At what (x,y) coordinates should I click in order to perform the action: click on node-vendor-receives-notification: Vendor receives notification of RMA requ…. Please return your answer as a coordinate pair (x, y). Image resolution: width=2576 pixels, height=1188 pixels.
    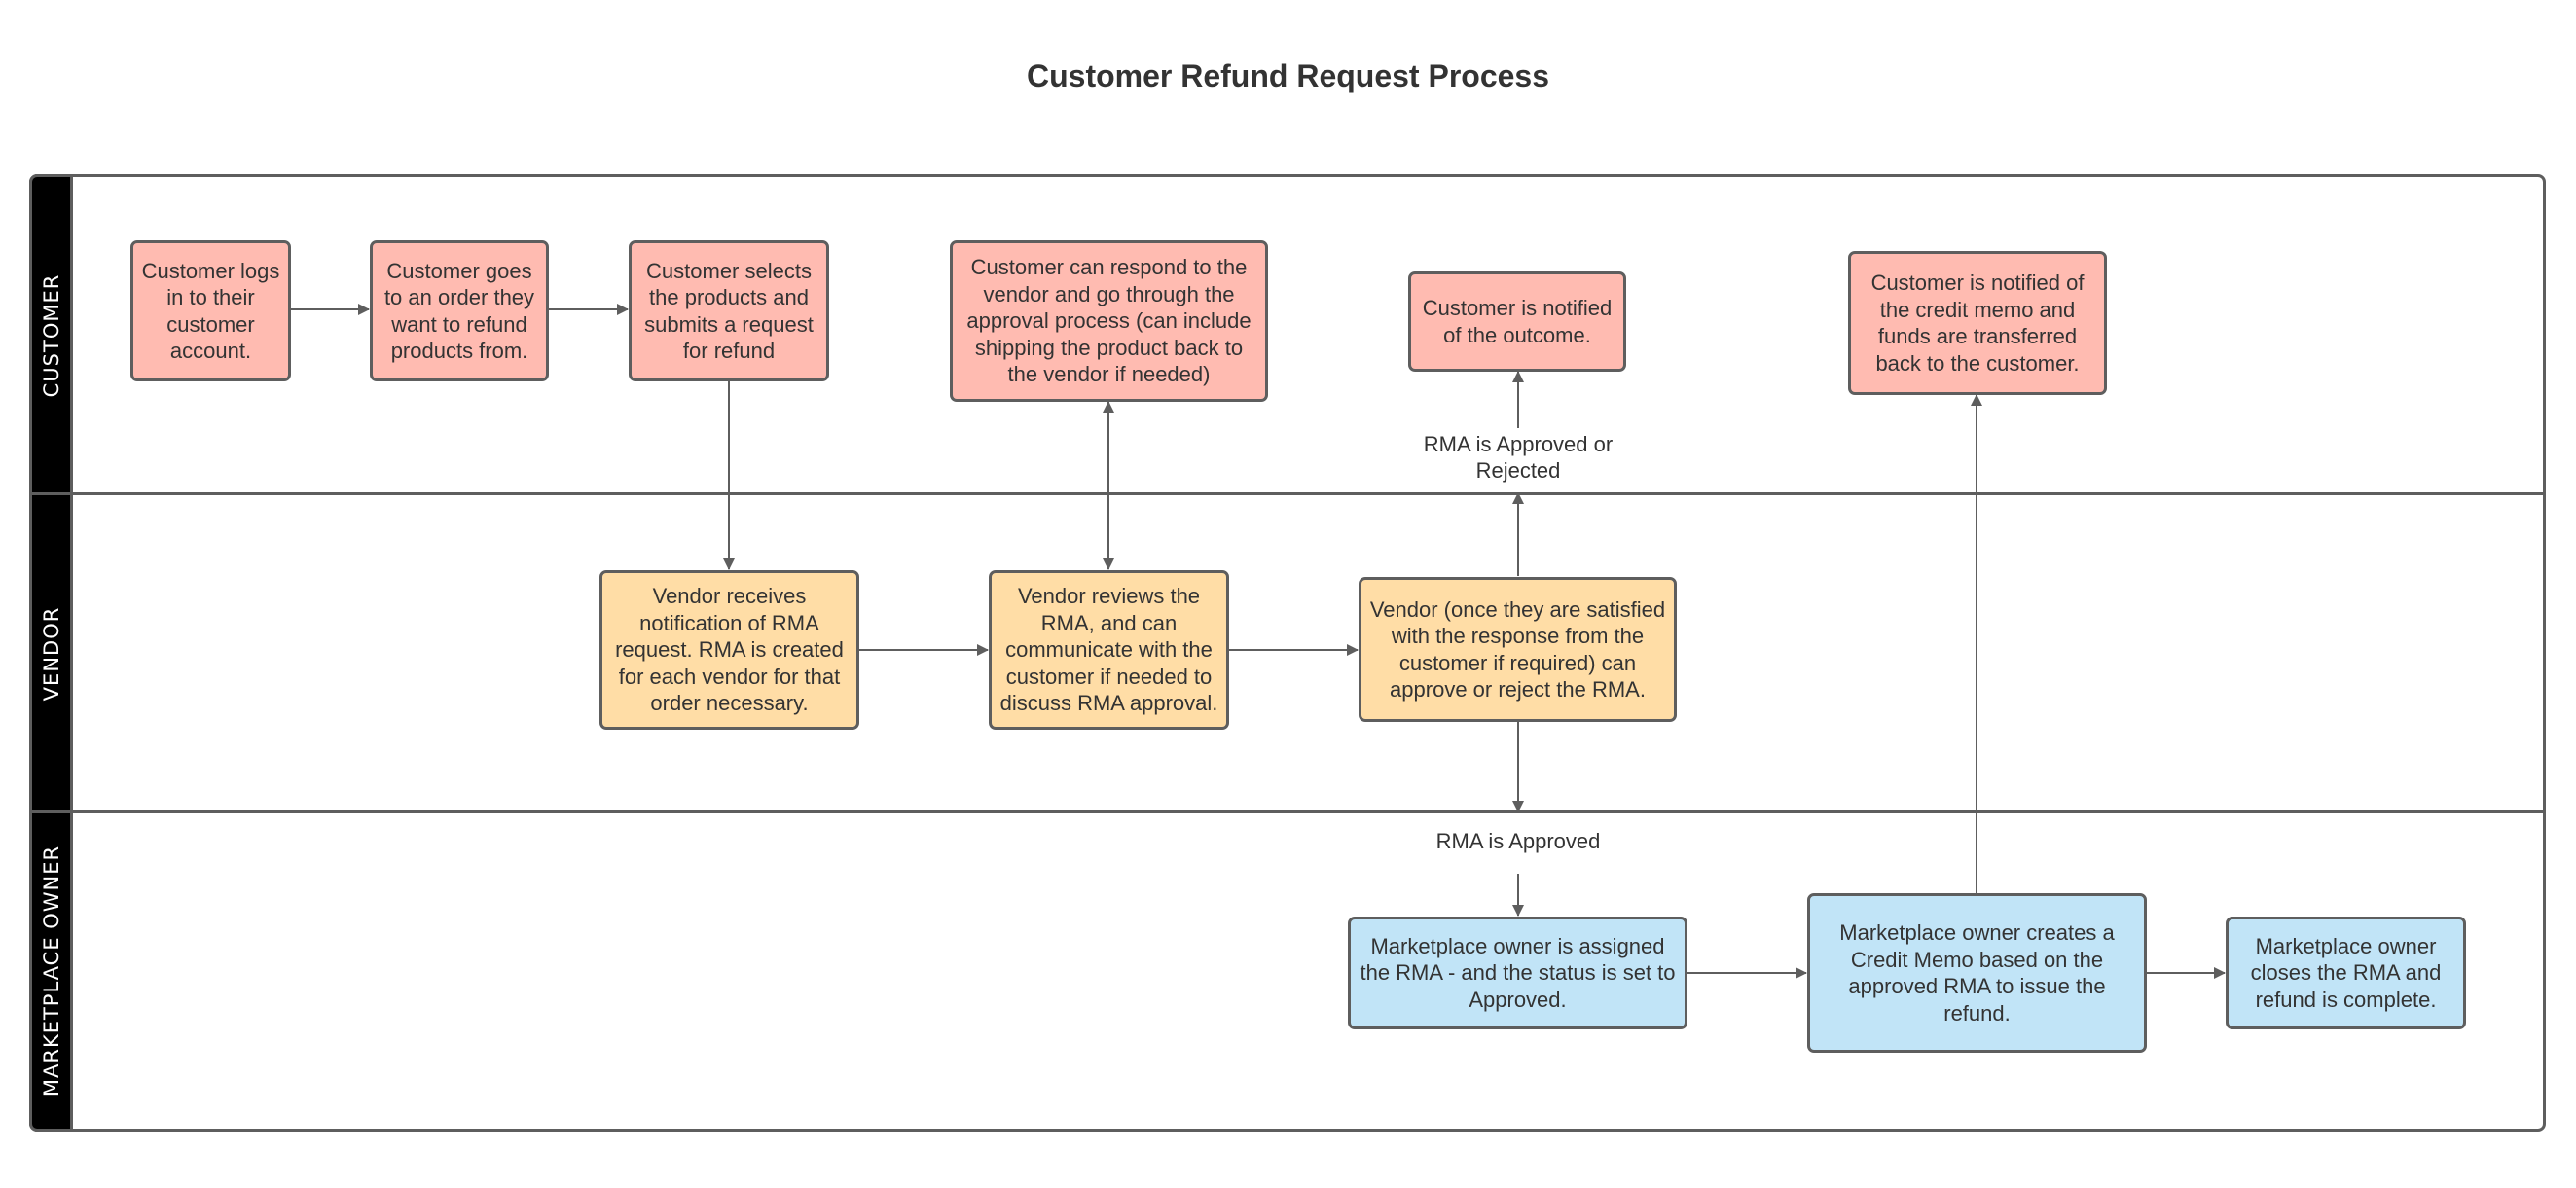
    Looking at the image, I should click on (729, 650).